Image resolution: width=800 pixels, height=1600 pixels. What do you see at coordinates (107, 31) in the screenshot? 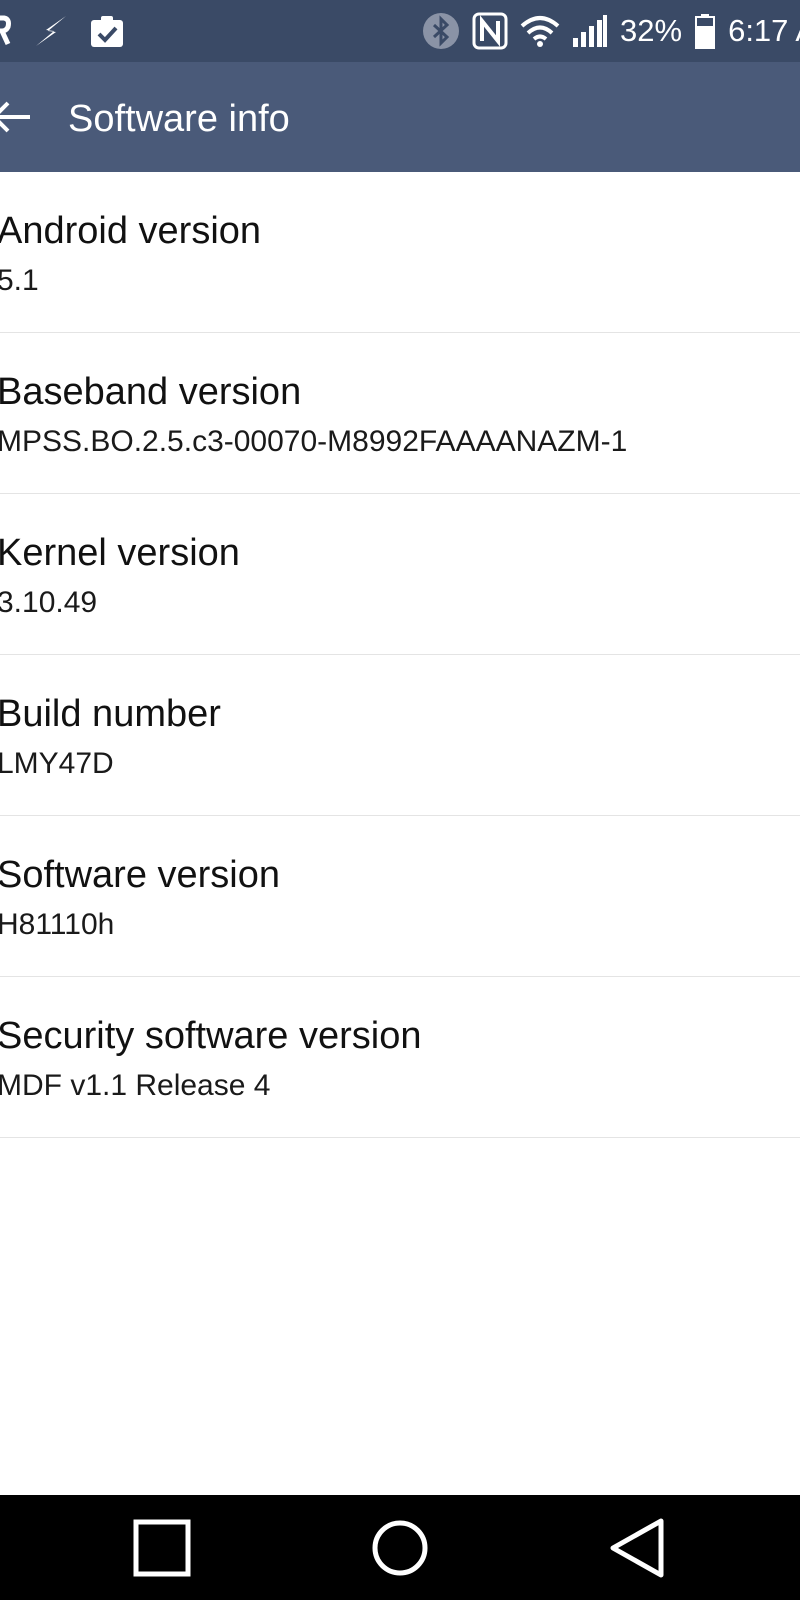
I see `clipboard-check-icon` at bounding box center [107, 31].